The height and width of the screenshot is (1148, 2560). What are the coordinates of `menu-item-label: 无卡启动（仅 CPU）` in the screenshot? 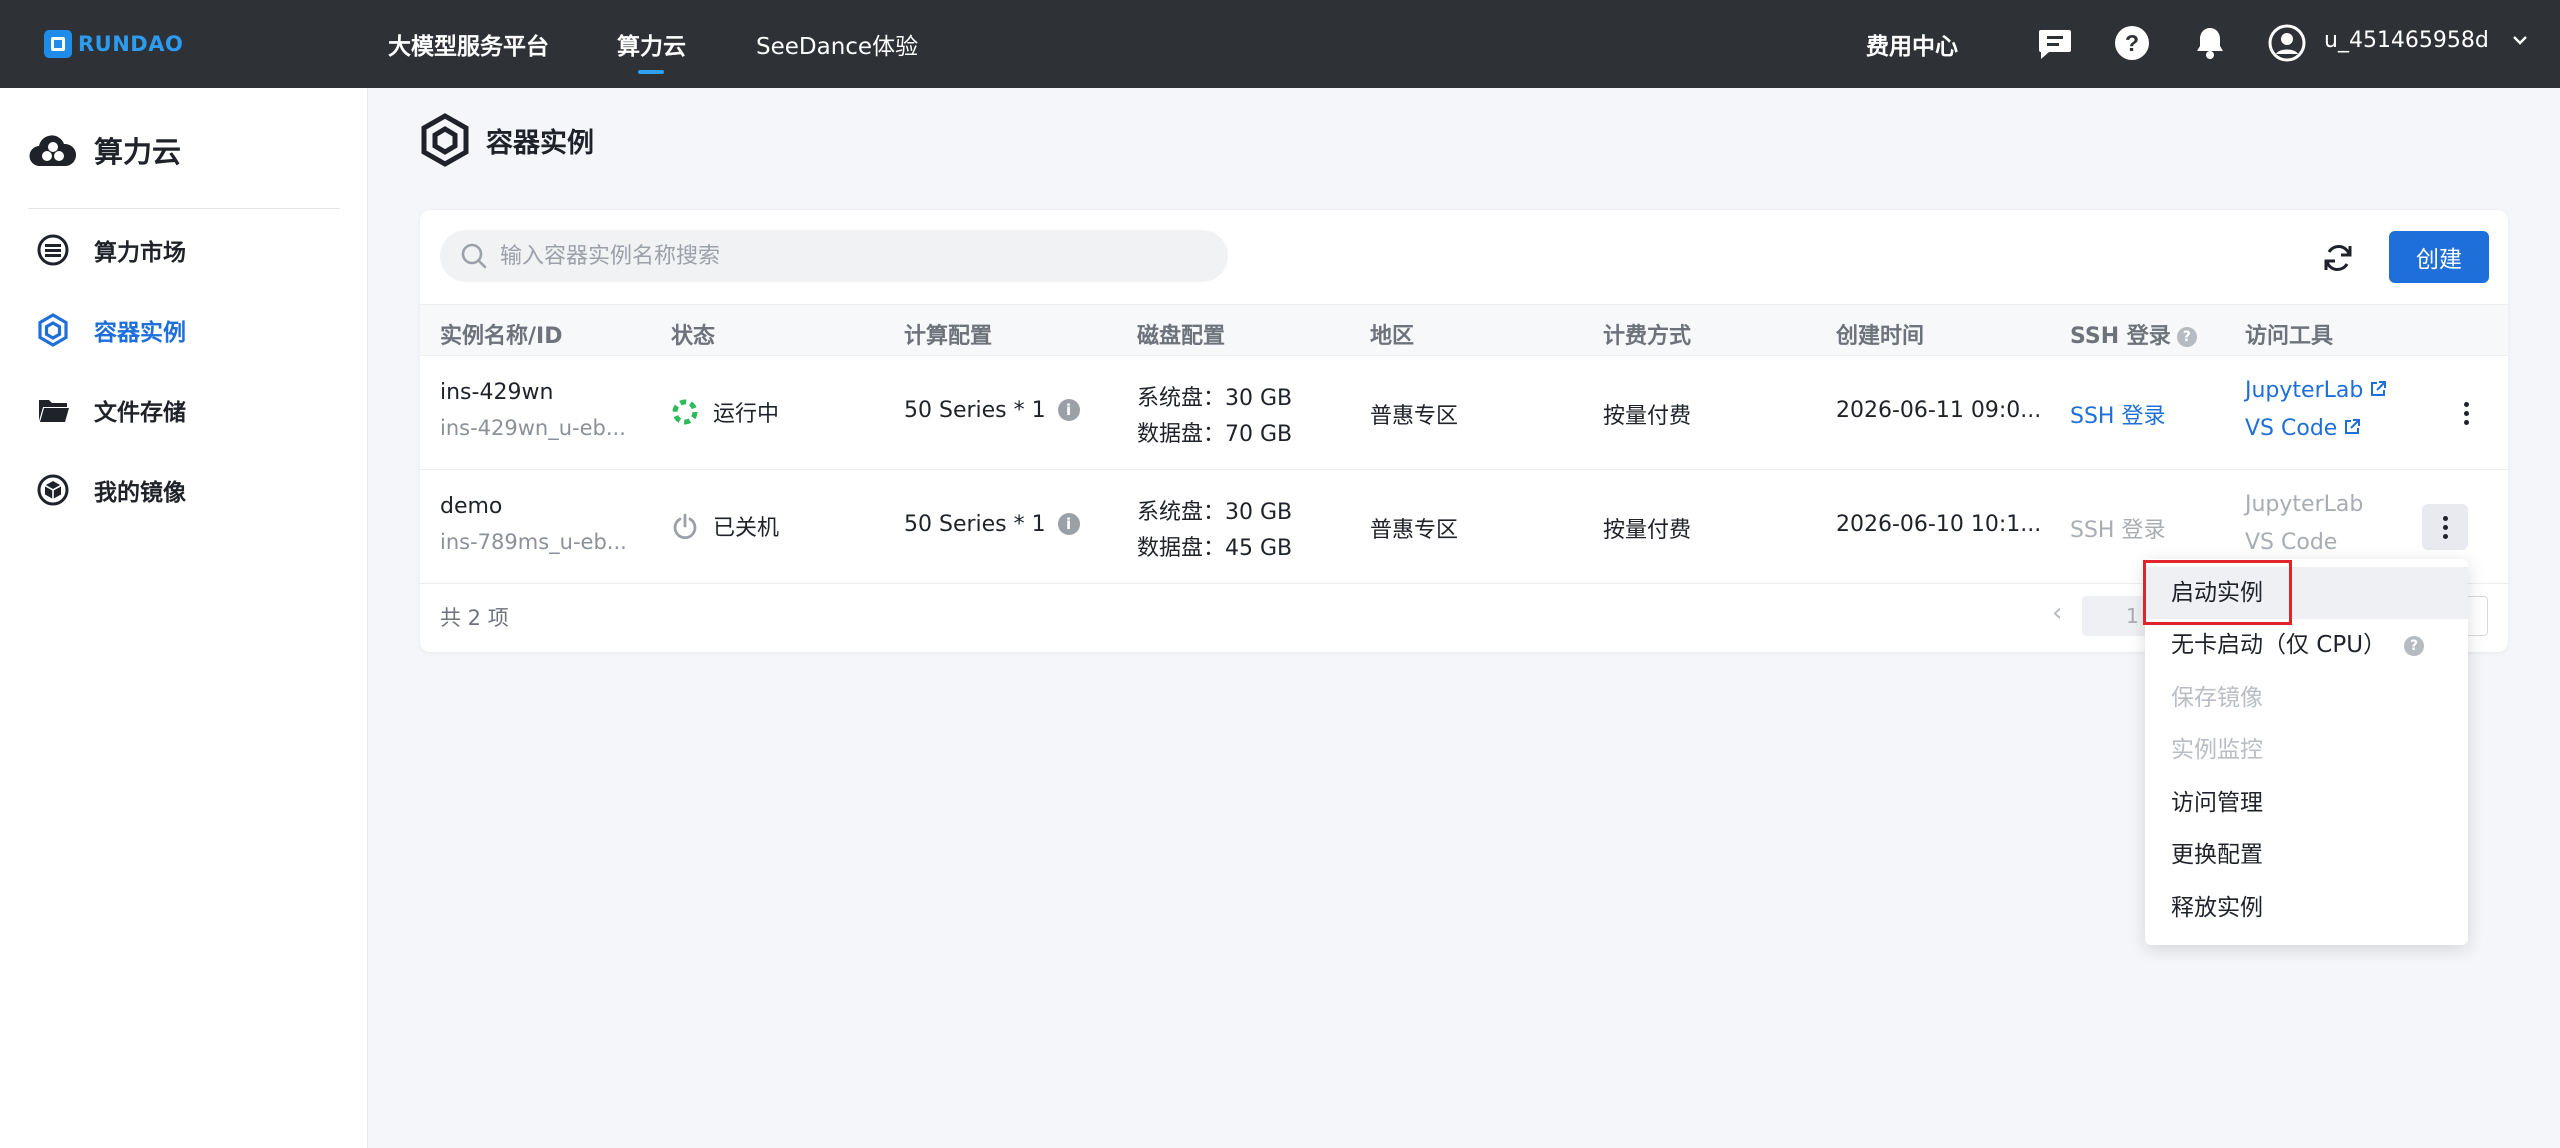 It's located at (2279, 645).